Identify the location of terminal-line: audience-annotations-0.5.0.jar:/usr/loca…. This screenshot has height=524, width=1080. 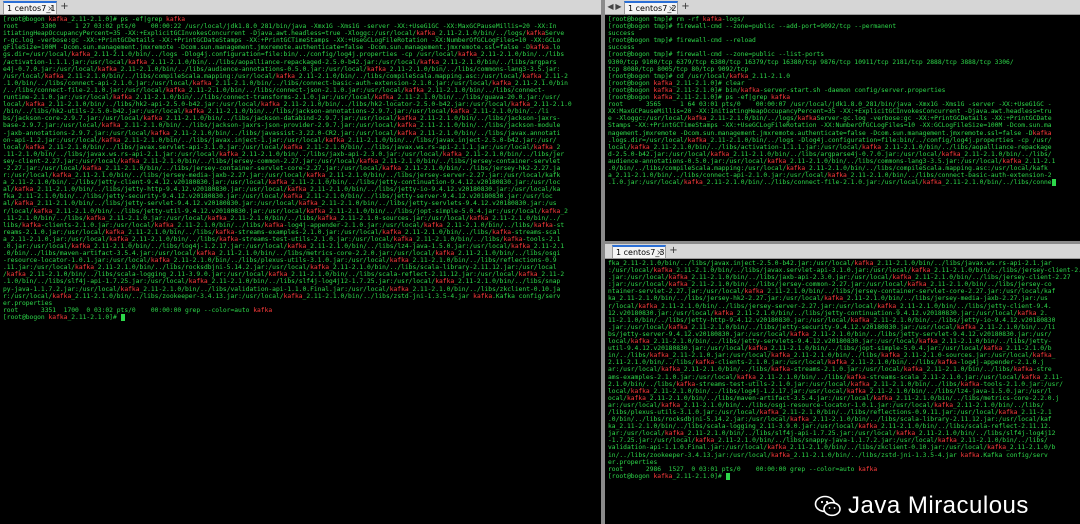
(832, 161).